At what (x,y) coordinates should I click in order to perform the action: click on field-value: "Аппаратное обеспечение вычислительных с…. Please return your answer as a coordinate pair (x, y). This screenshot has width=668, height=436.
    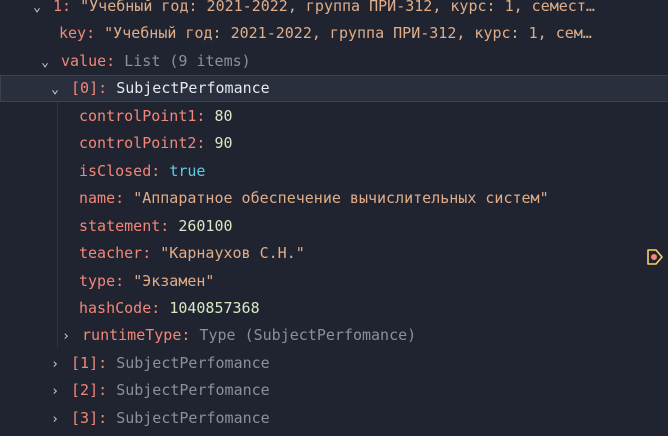
    Looking at the image, I should click on (341, 198).